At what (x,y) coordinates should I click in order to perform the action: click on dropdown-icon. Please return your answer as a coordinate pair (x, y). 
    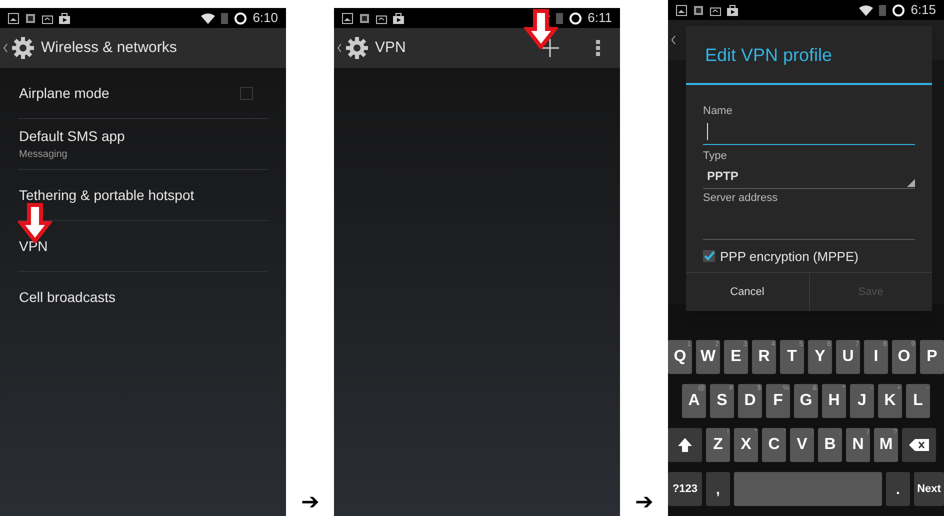
    Looking at the image, I should click on (911, 183).